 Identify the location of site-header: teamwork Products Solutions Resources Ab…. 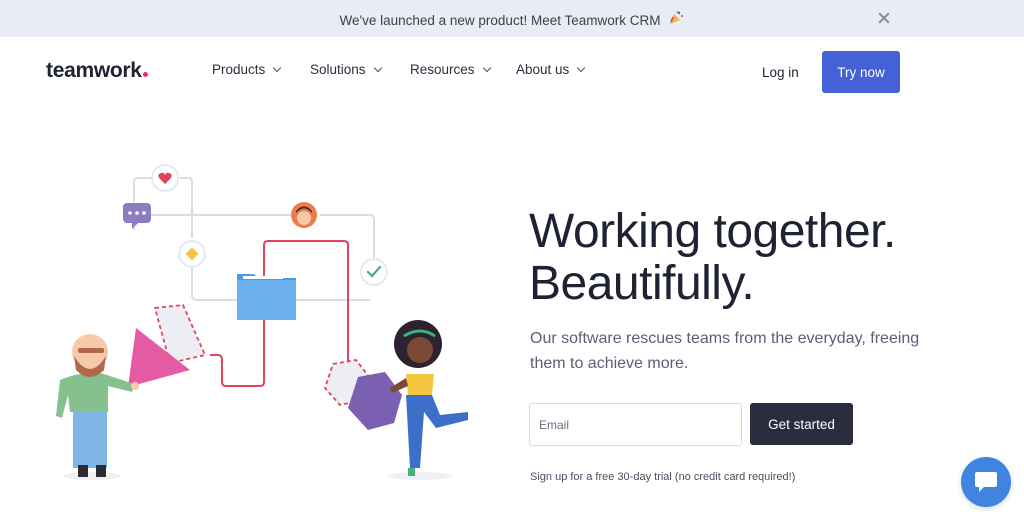
(512, 72).